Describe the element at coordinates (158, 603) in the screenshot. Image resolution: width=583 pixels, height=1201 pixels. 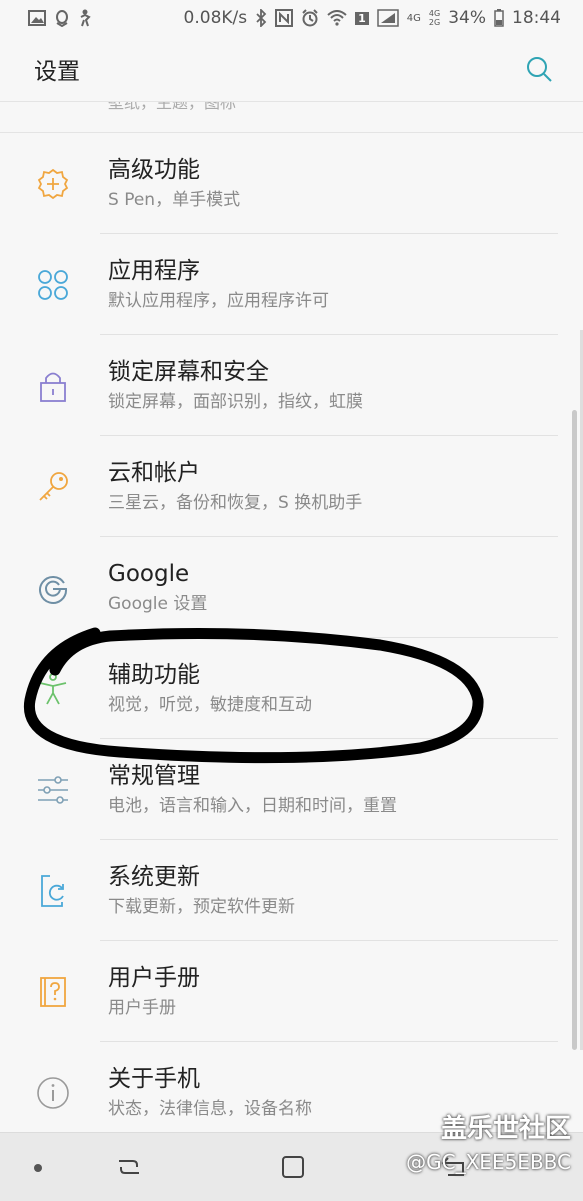
I see `item-subtitle: Google 设置` at that location.